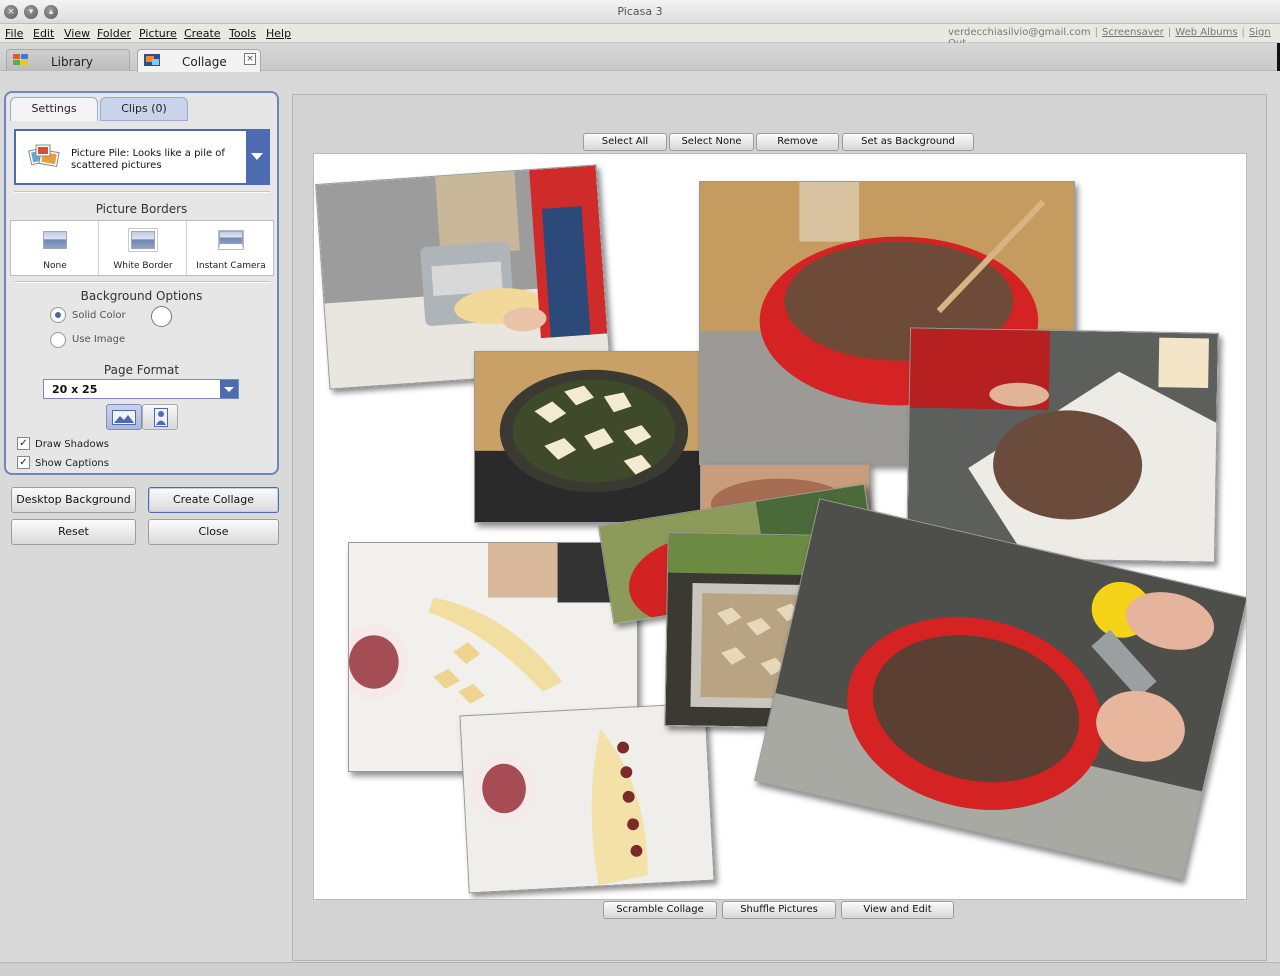 Image resolution: width=1280 pixels, height=976 pixels. What do you see at coordinates (278, 33) in the screenshot?
I see `menu-help: Help` at bounding box center [278, 33].